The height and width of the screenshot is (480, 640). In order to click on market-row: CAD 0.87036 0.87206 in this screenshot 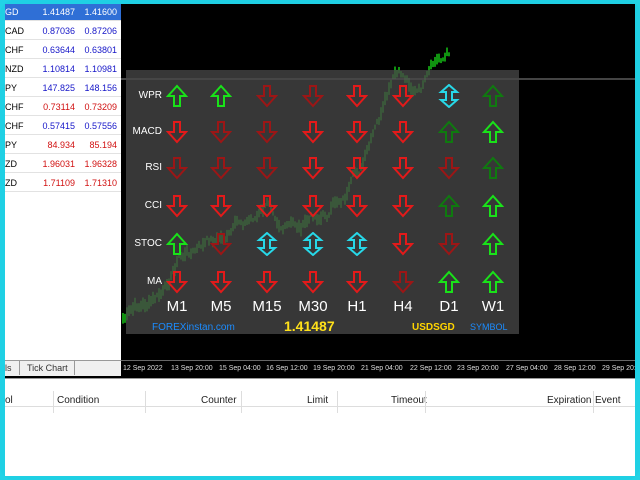, I will do `click(63, 31)`.